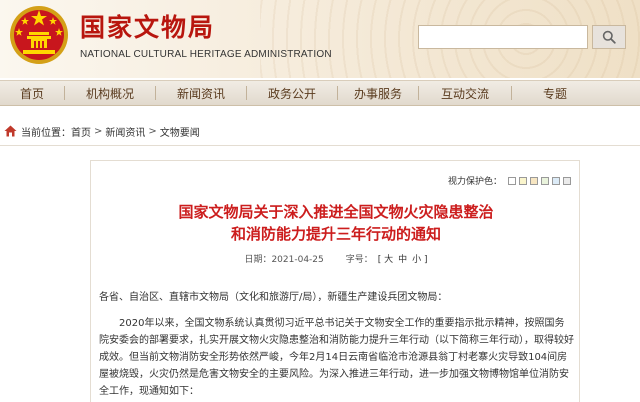 Image resolution: width=640 pixels, height=402 pixels. What do you see at coordinates (284, 260) in the screenshot?
I see `article-date: 日期：2021-04-25` at bounding box center [284, 260].